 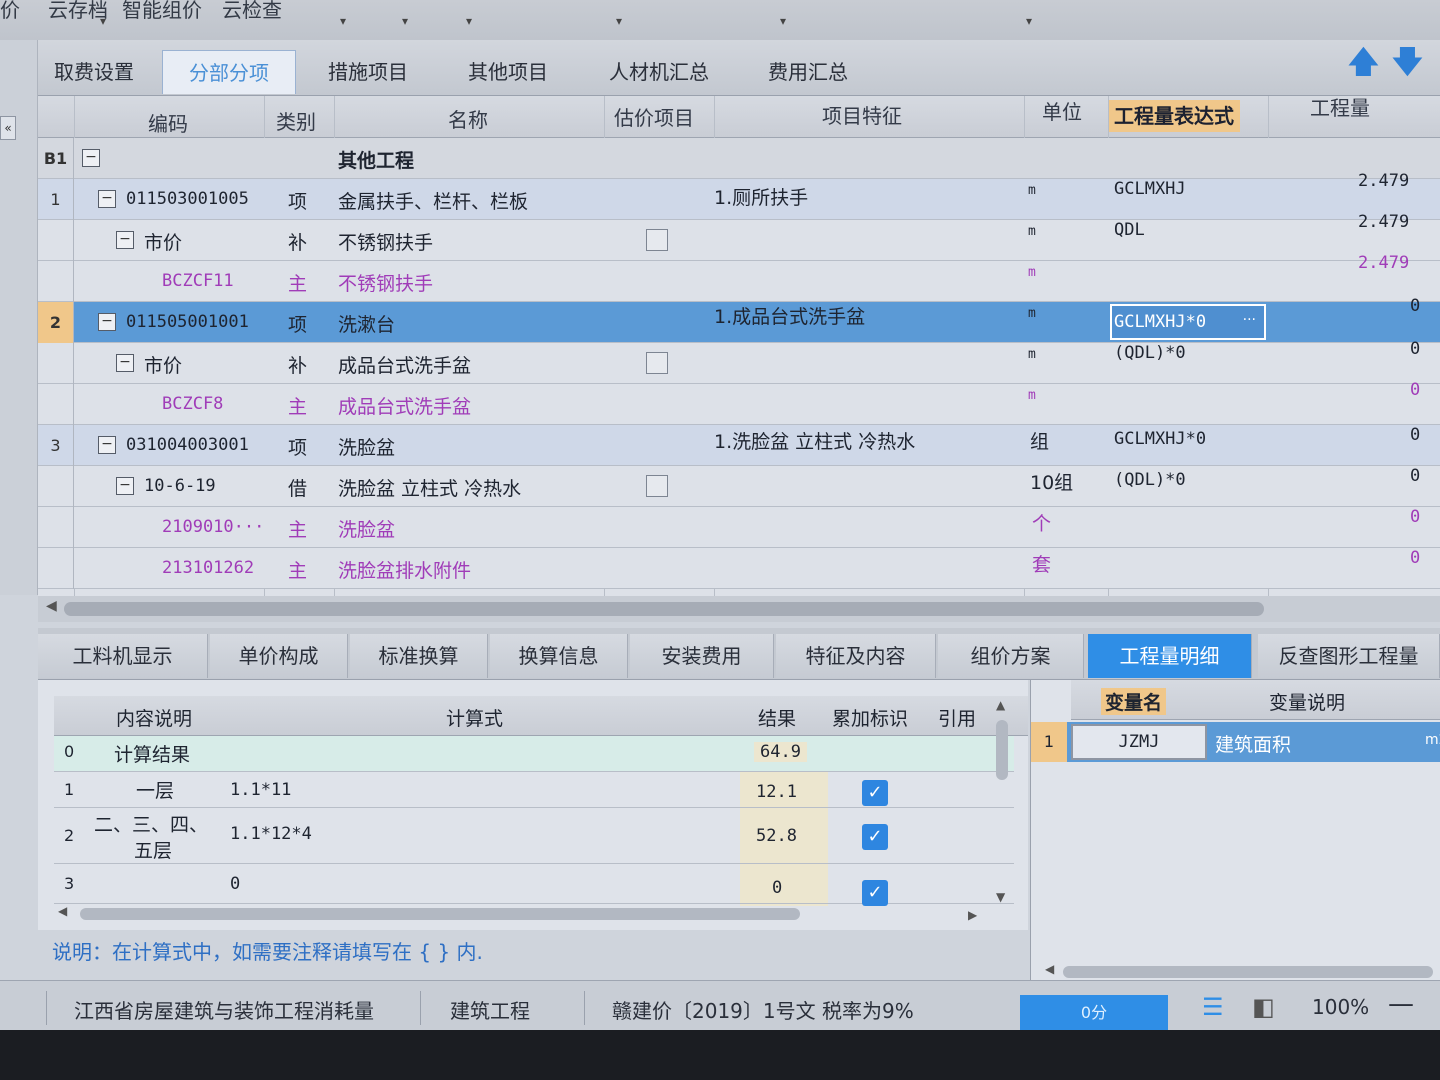 What do you see at coordinates (856, 656) in the screenshot?
I see `tab-features-content: 特征及内容` at bounding box center [856, 656].